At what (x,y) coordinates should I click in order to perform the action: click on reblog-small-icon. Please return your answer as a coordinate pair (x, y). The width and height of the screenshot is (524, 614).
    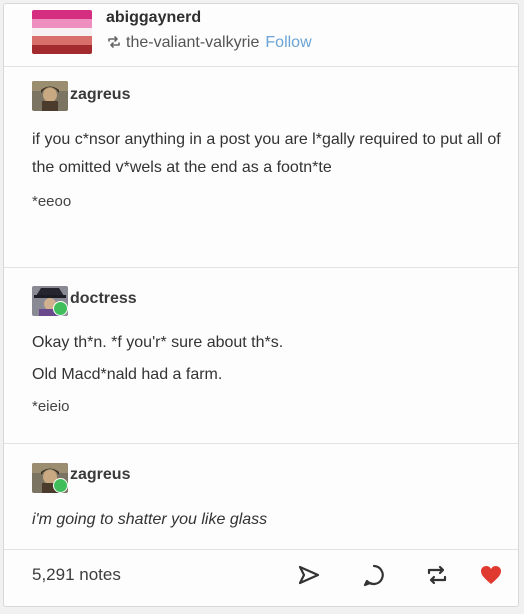
    Looking at the image, I should click on (114, 44).